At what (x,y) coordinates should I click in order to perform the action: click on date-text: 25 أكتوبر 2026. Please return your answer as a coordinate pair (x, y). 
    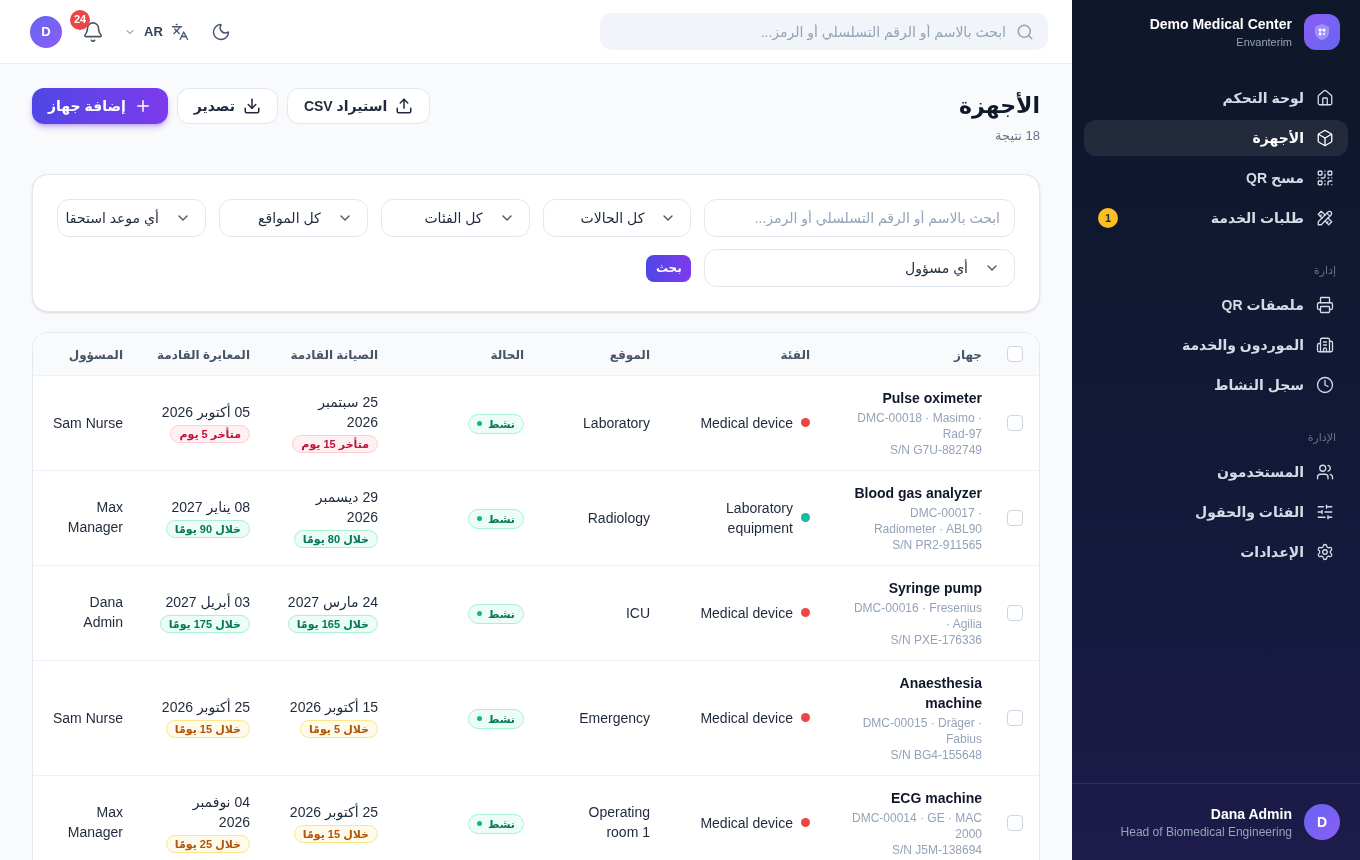
    Looking at the image, I should click on (205, 707).